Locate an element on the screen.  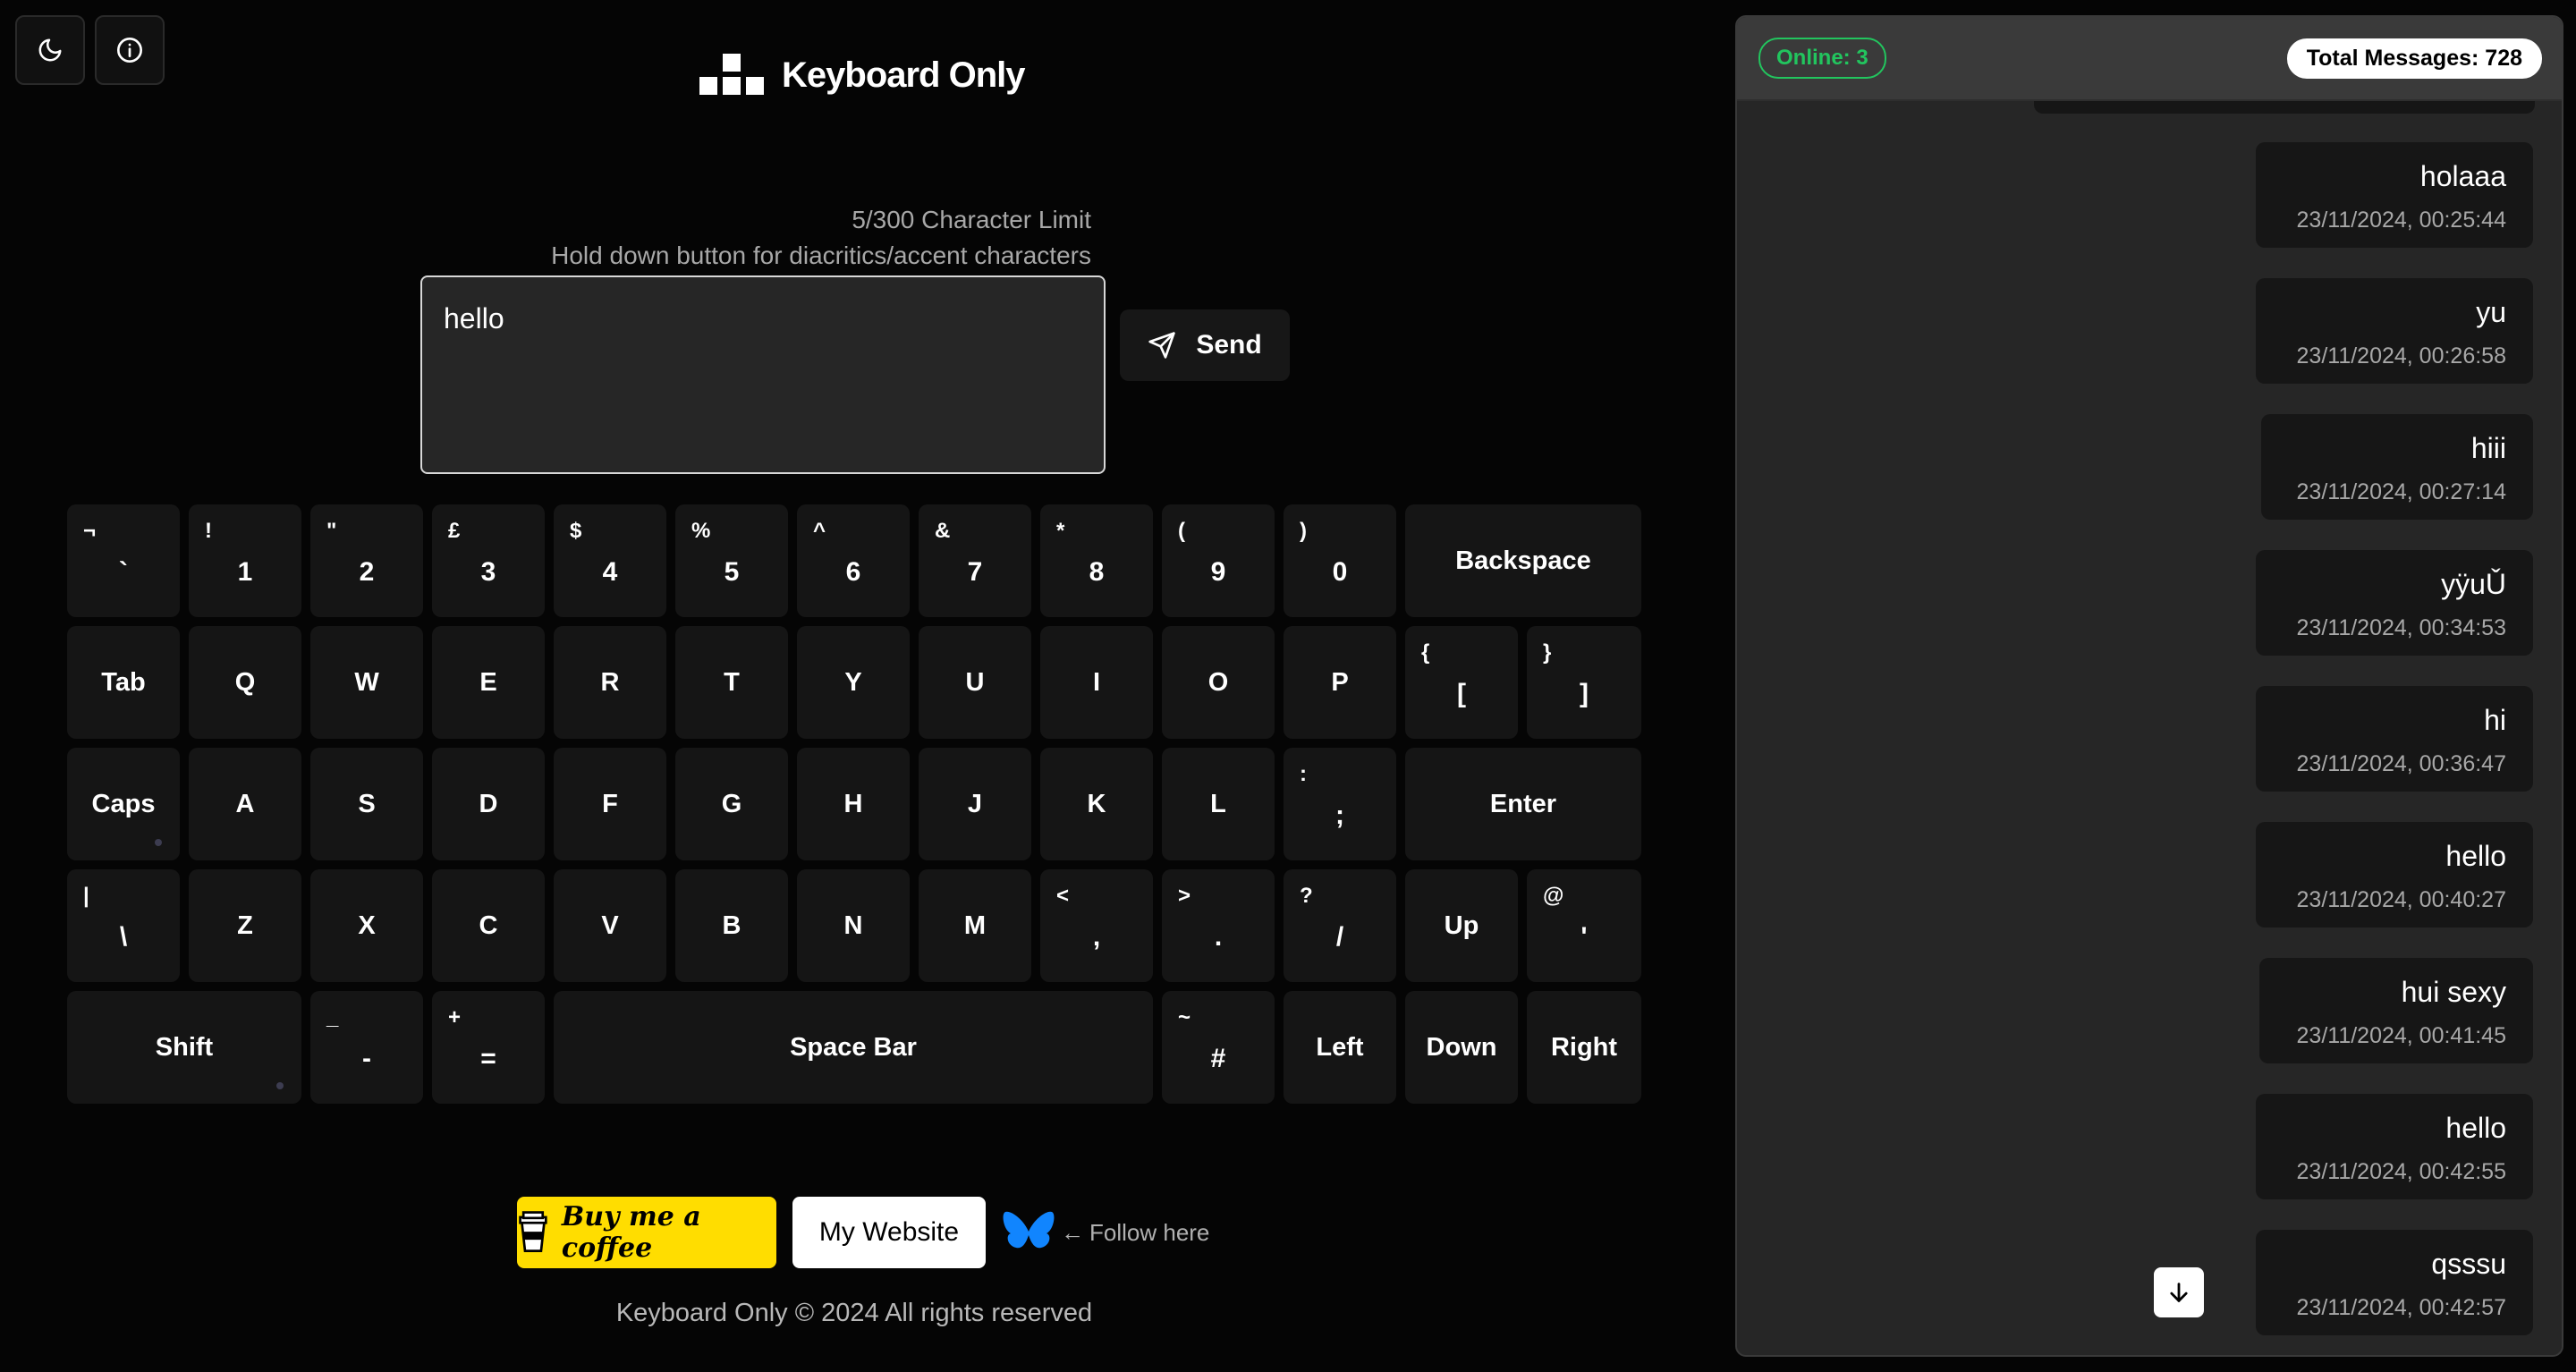
key-label: C is located at coordinates (488, 925).